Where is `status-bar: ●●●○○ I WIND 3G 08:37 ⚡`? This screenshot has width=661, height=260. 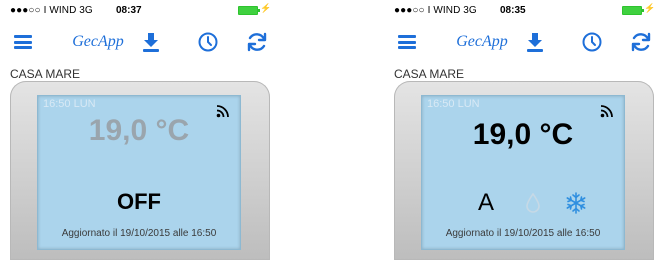 status-bar: ●●●○○ I WIND 3G 08:37 ⚡ is located at coordinates (140, 10).